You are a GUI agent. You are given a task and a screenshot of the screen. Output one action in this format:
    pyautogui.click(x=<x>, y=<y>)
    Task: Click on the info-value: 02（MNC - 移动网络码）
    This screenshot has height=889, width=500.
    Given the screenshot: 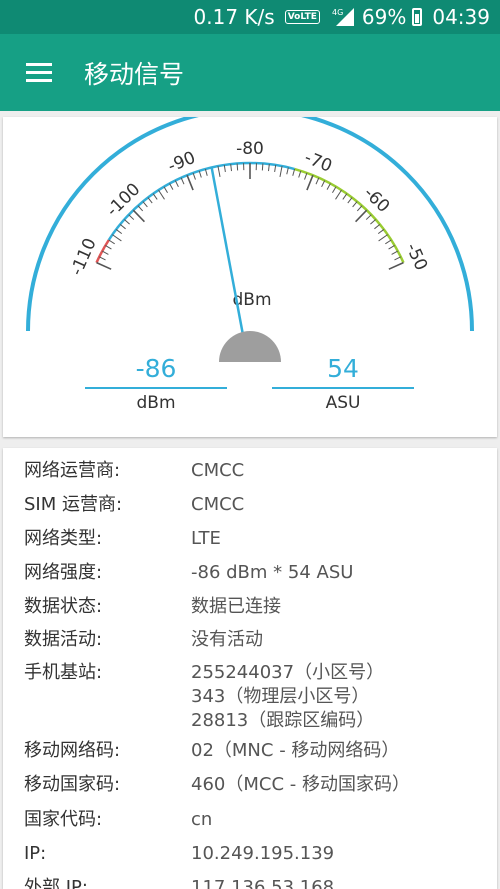 What is the action you would take?
    pyautogui.click(x=295, y=750)
    